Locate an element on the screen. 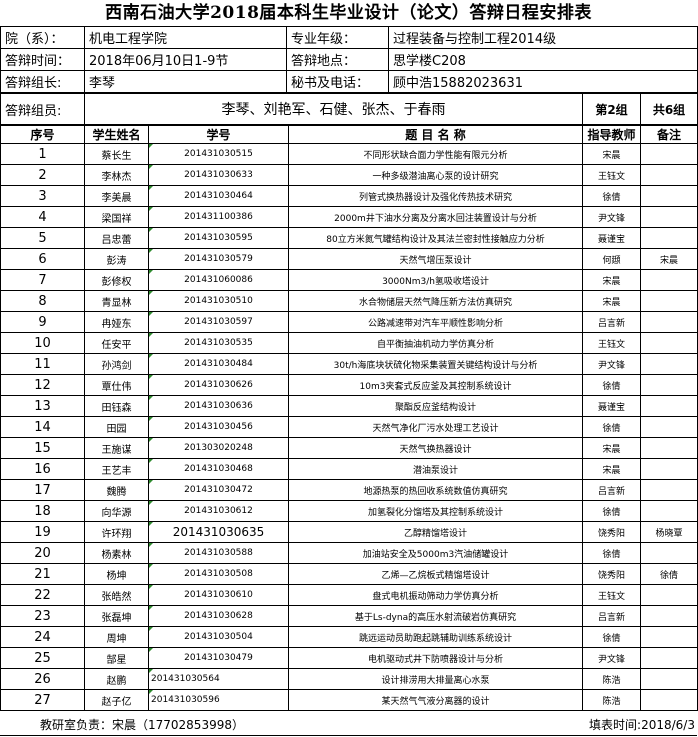  table-row: 19 许环翔 201431030635 乙醇精馏塔设计 饶秀阳 杨晓覃 is located at coordinates (349, 532).